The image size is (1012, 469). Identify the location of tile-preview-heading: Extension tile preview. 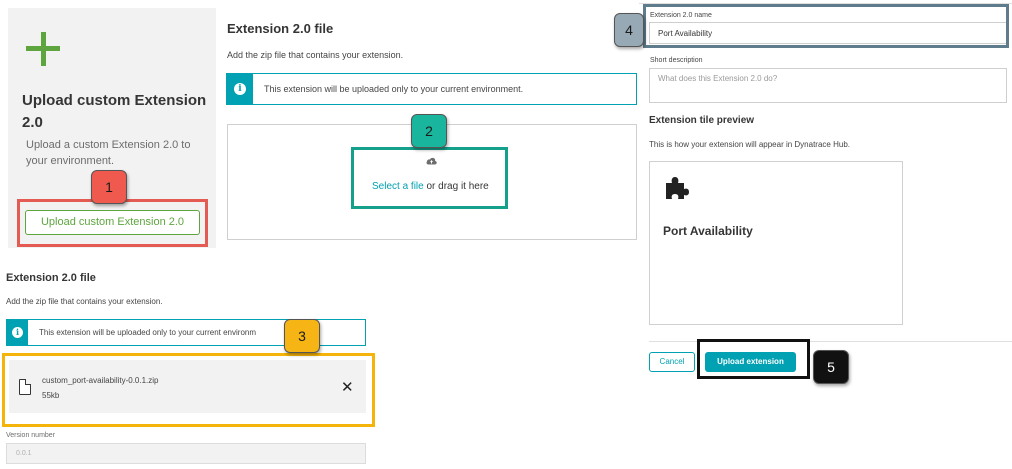
(702, 120).